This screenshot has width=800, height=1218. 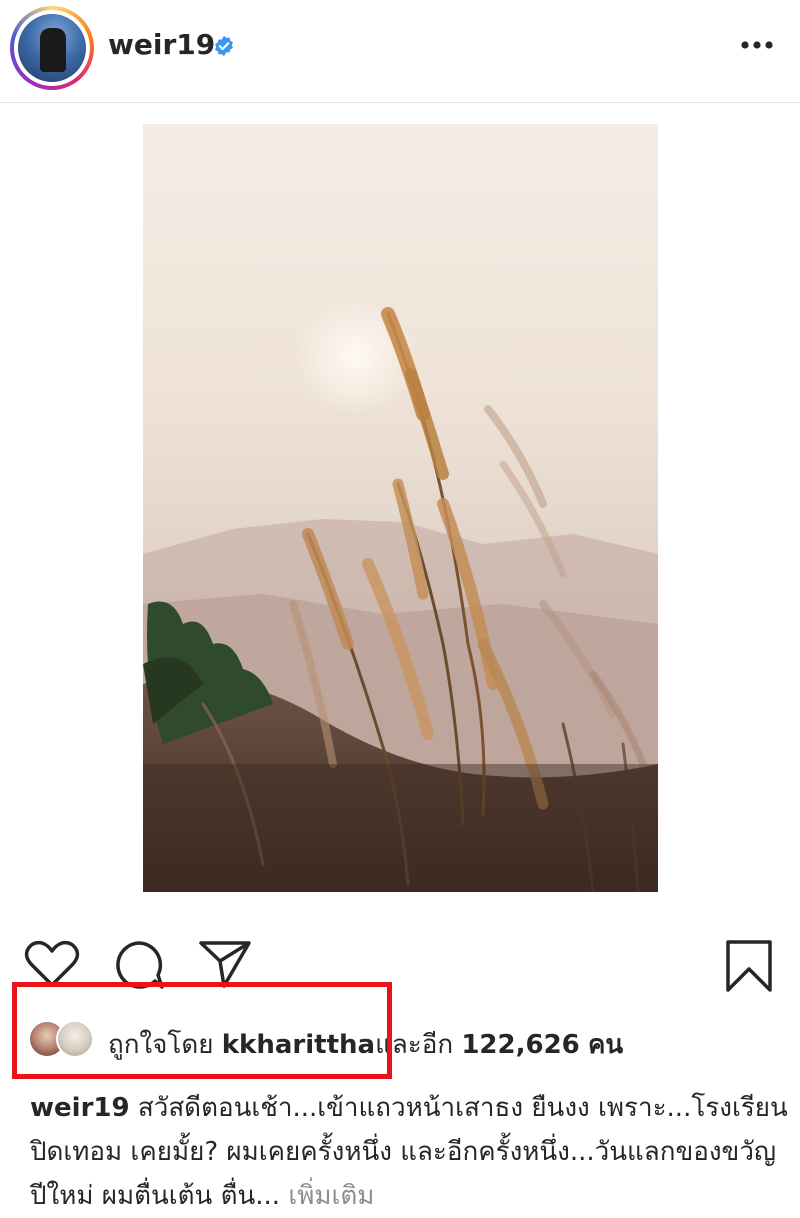 I want to click on highlight-box, so click(x=202, y=1030).